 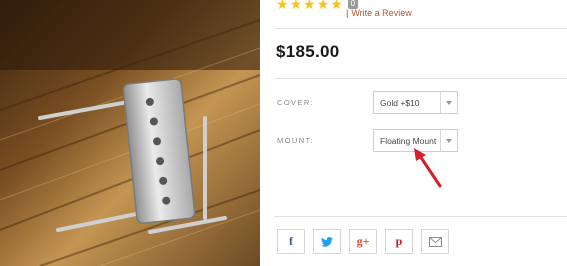 What do you see at coordinates (381, 13) in the screenshot?
I see `write-review-label: Write a Review` at bounding box center [381, 13].